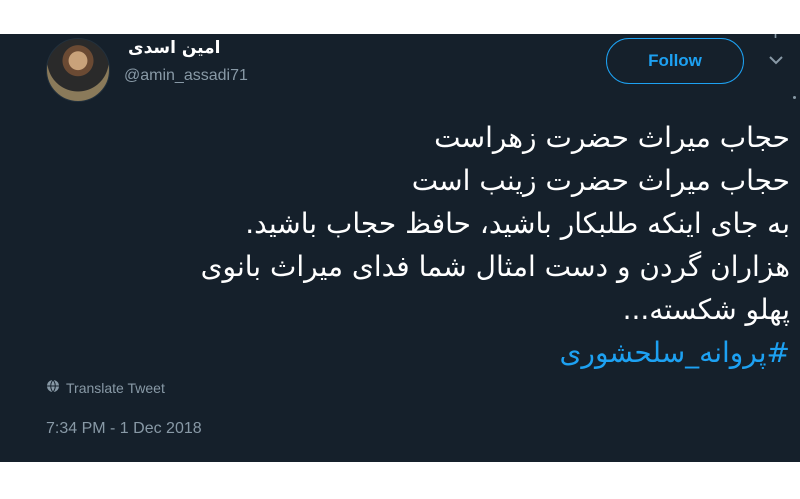 This screenshot has height=499, width=800. What do you see at coordinates (53, 387) in the screenshot?
I see `globe-icon` at bounding box center [53, 387].